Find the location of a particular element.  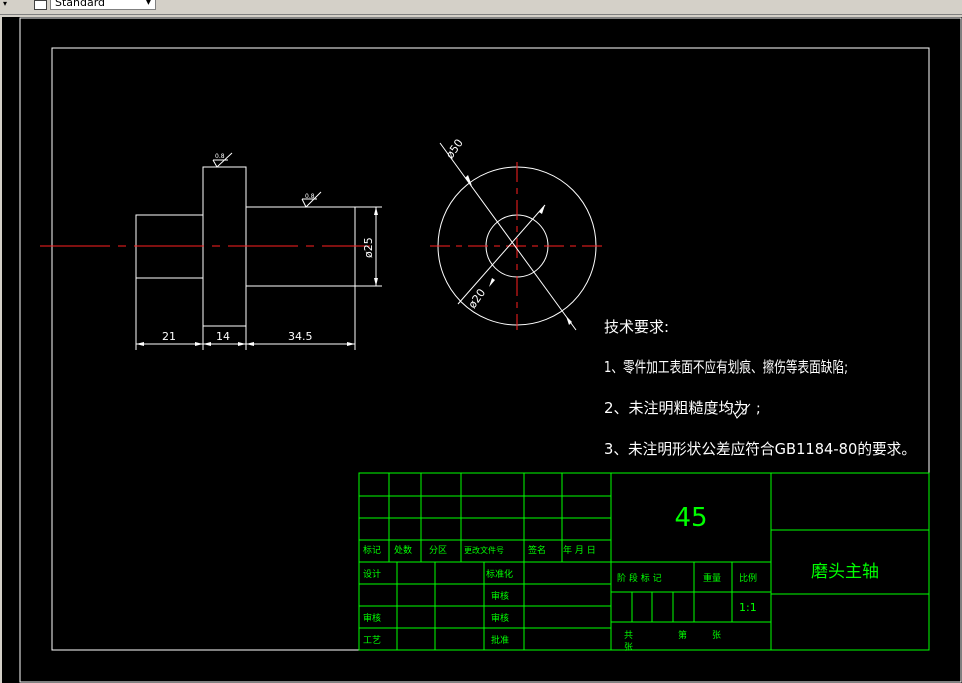

tb-header-date: 年 月 日 is located at coordinates (579, 550).